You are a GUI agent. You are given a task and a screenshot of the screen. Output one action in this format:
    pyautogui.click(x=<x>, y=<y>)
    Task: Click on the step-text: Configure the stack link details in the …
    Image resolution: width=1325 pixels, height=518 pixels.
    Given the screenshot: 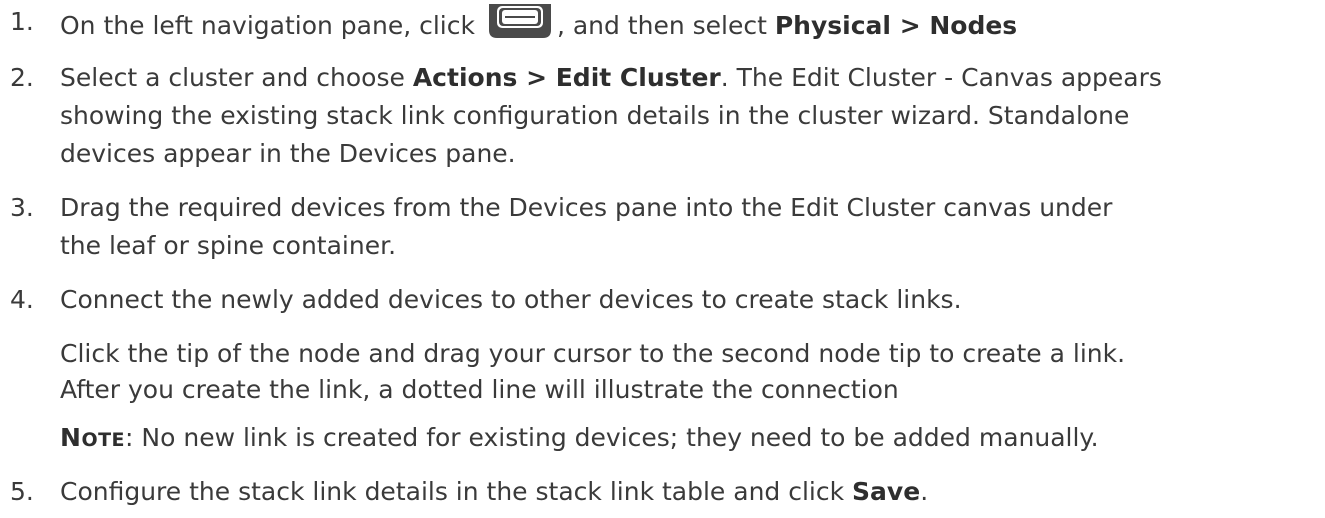 What is the action you would take?
    pyautogui.click(x=456, y=491)
    